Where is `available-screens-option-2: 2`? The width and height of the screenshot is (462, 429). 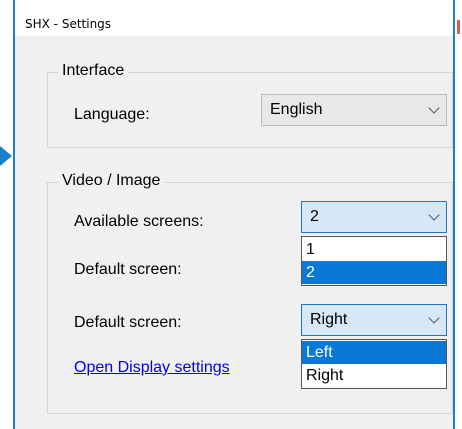 available-screens-option-2: 2 is located at coordinates (374, 272).